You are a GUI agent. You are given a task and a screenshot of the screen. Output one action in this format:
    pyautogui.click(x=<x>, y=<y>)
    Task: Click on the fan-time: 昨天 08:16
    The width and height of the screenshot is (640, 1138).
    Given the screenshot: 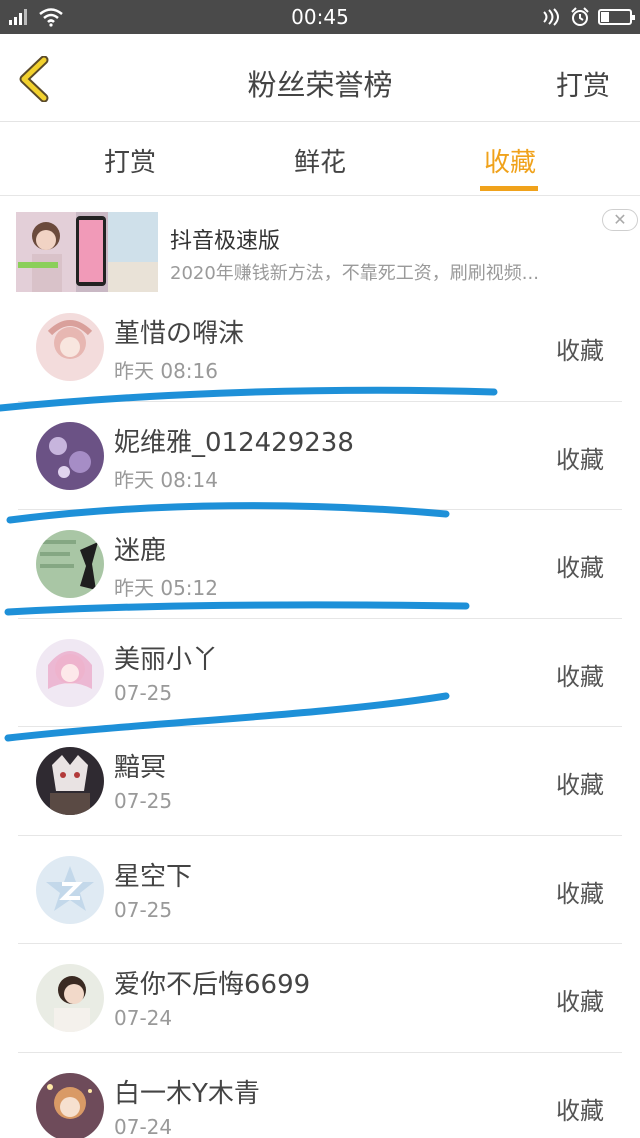 What is the action you would take?
    pyautogui.click(x=166, y=371)
    